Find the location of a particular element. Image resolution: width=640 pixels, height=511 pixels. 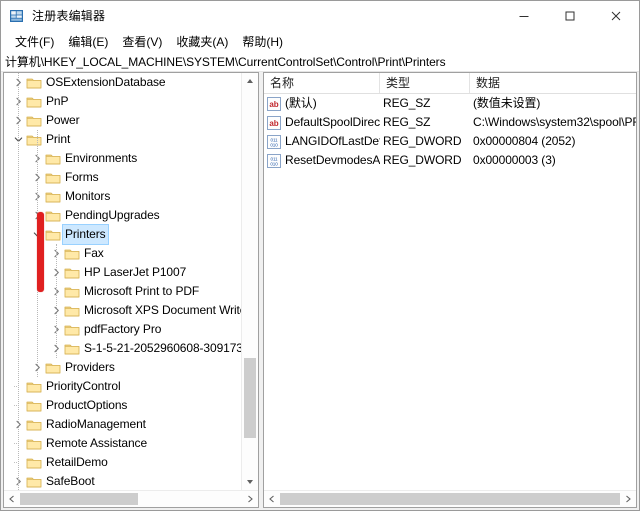

column-header-name: 名称 is located at coordinates (322, 83).